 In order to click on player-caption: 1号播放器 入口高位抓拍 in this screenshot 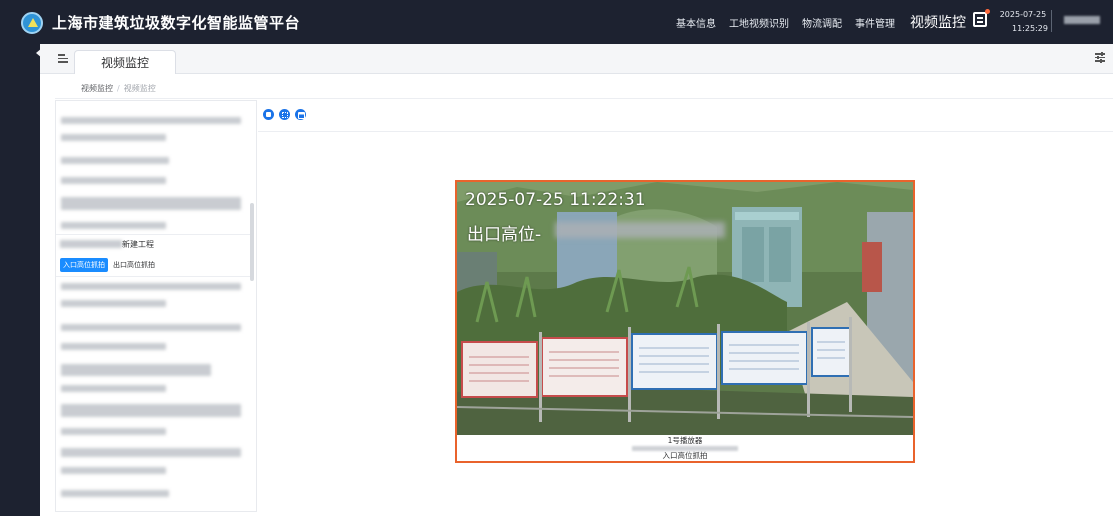, I will do `click(685, 448)`.